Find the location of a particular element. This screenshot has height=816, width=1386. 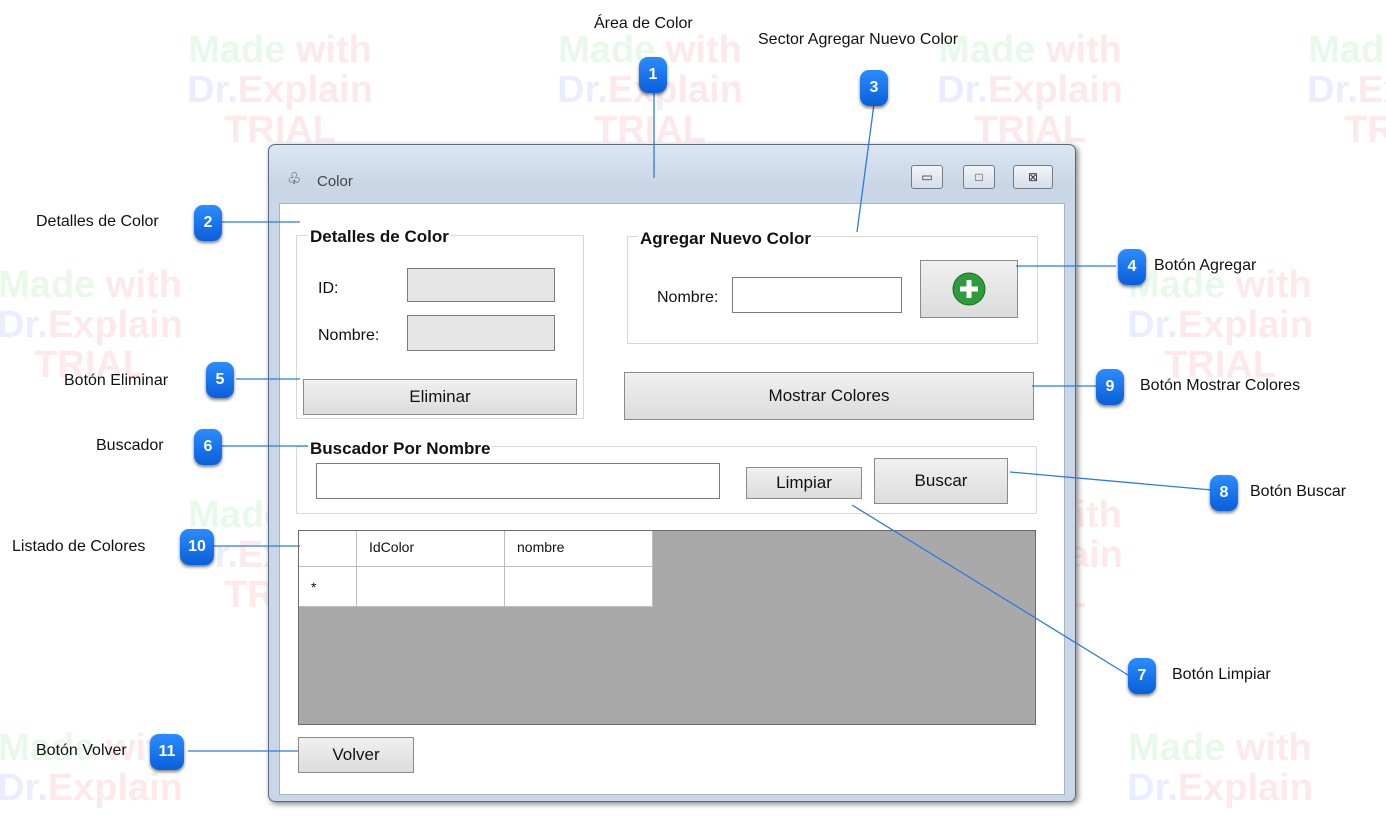

callout-label-5: Botón Eliminar is located at coordinates (116, 380).